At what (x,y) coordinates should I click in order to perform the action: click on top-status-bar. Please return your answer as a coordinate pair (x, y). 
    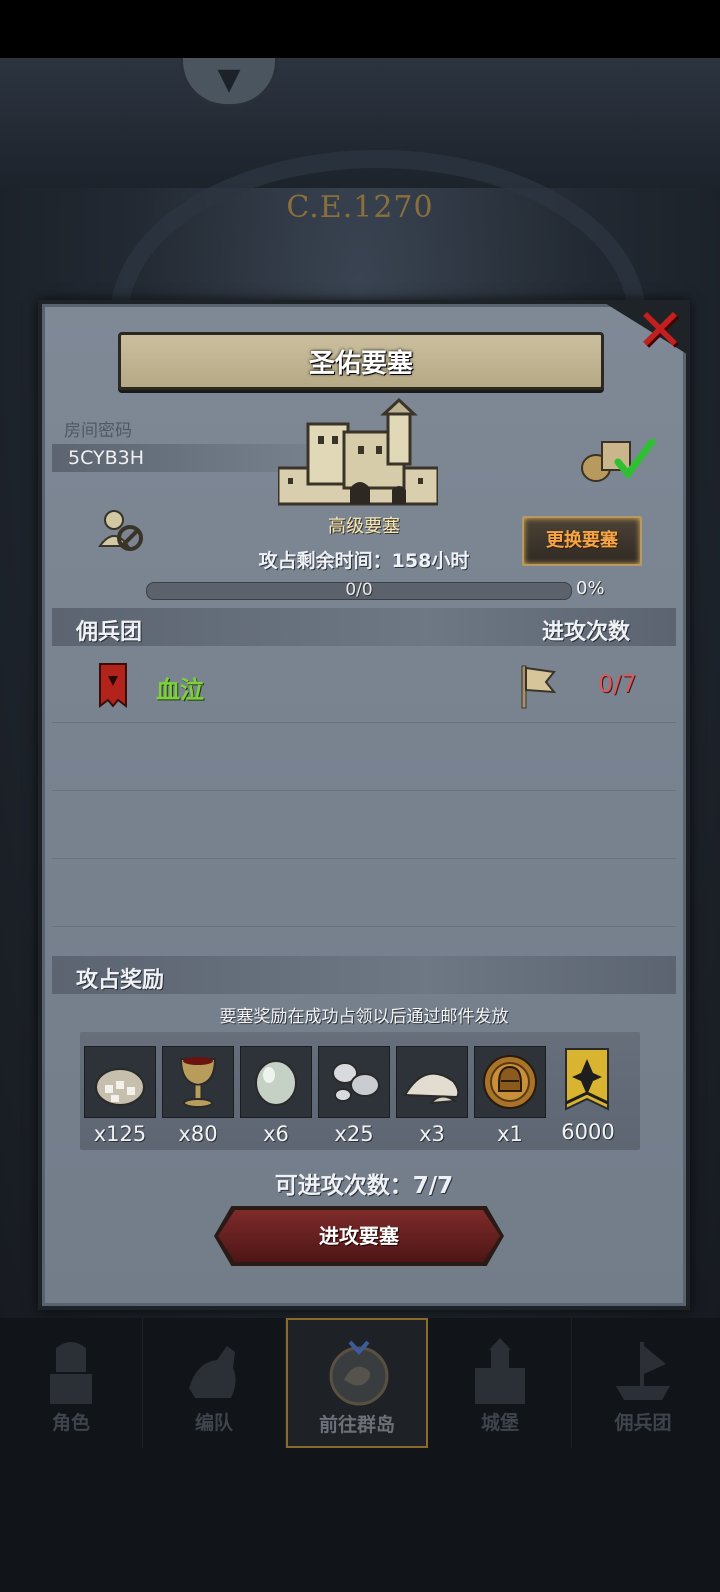
    Looking at the image, I should click on (360, 29).